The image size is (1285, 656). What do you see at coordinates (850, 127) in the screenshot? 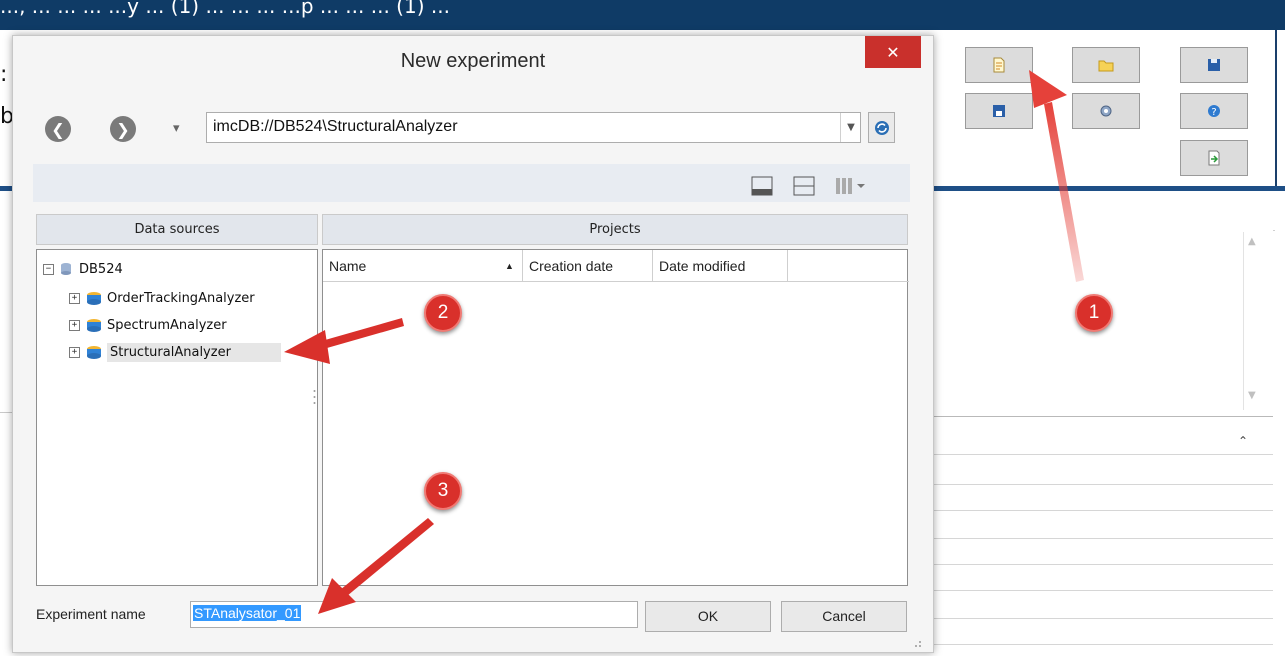
I see `path-dropdown-button: ▼` at bounding box center [850, 127].